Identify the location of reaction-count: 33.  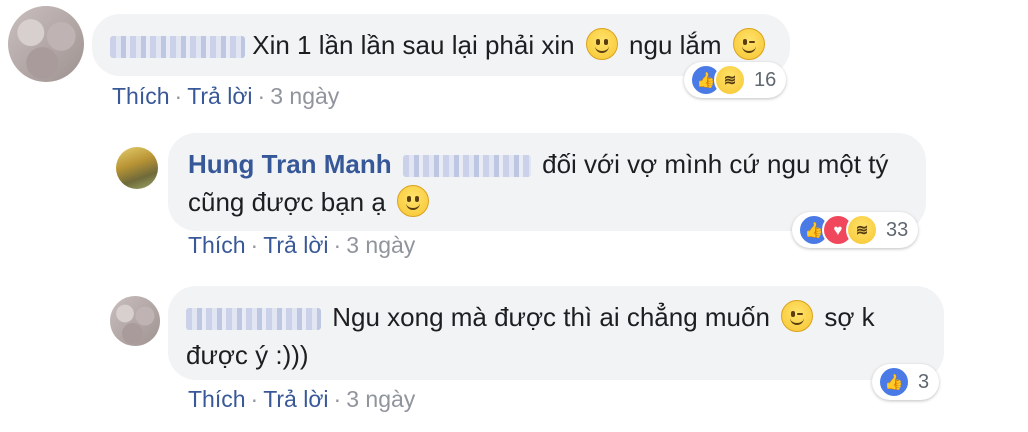
(897, 229).